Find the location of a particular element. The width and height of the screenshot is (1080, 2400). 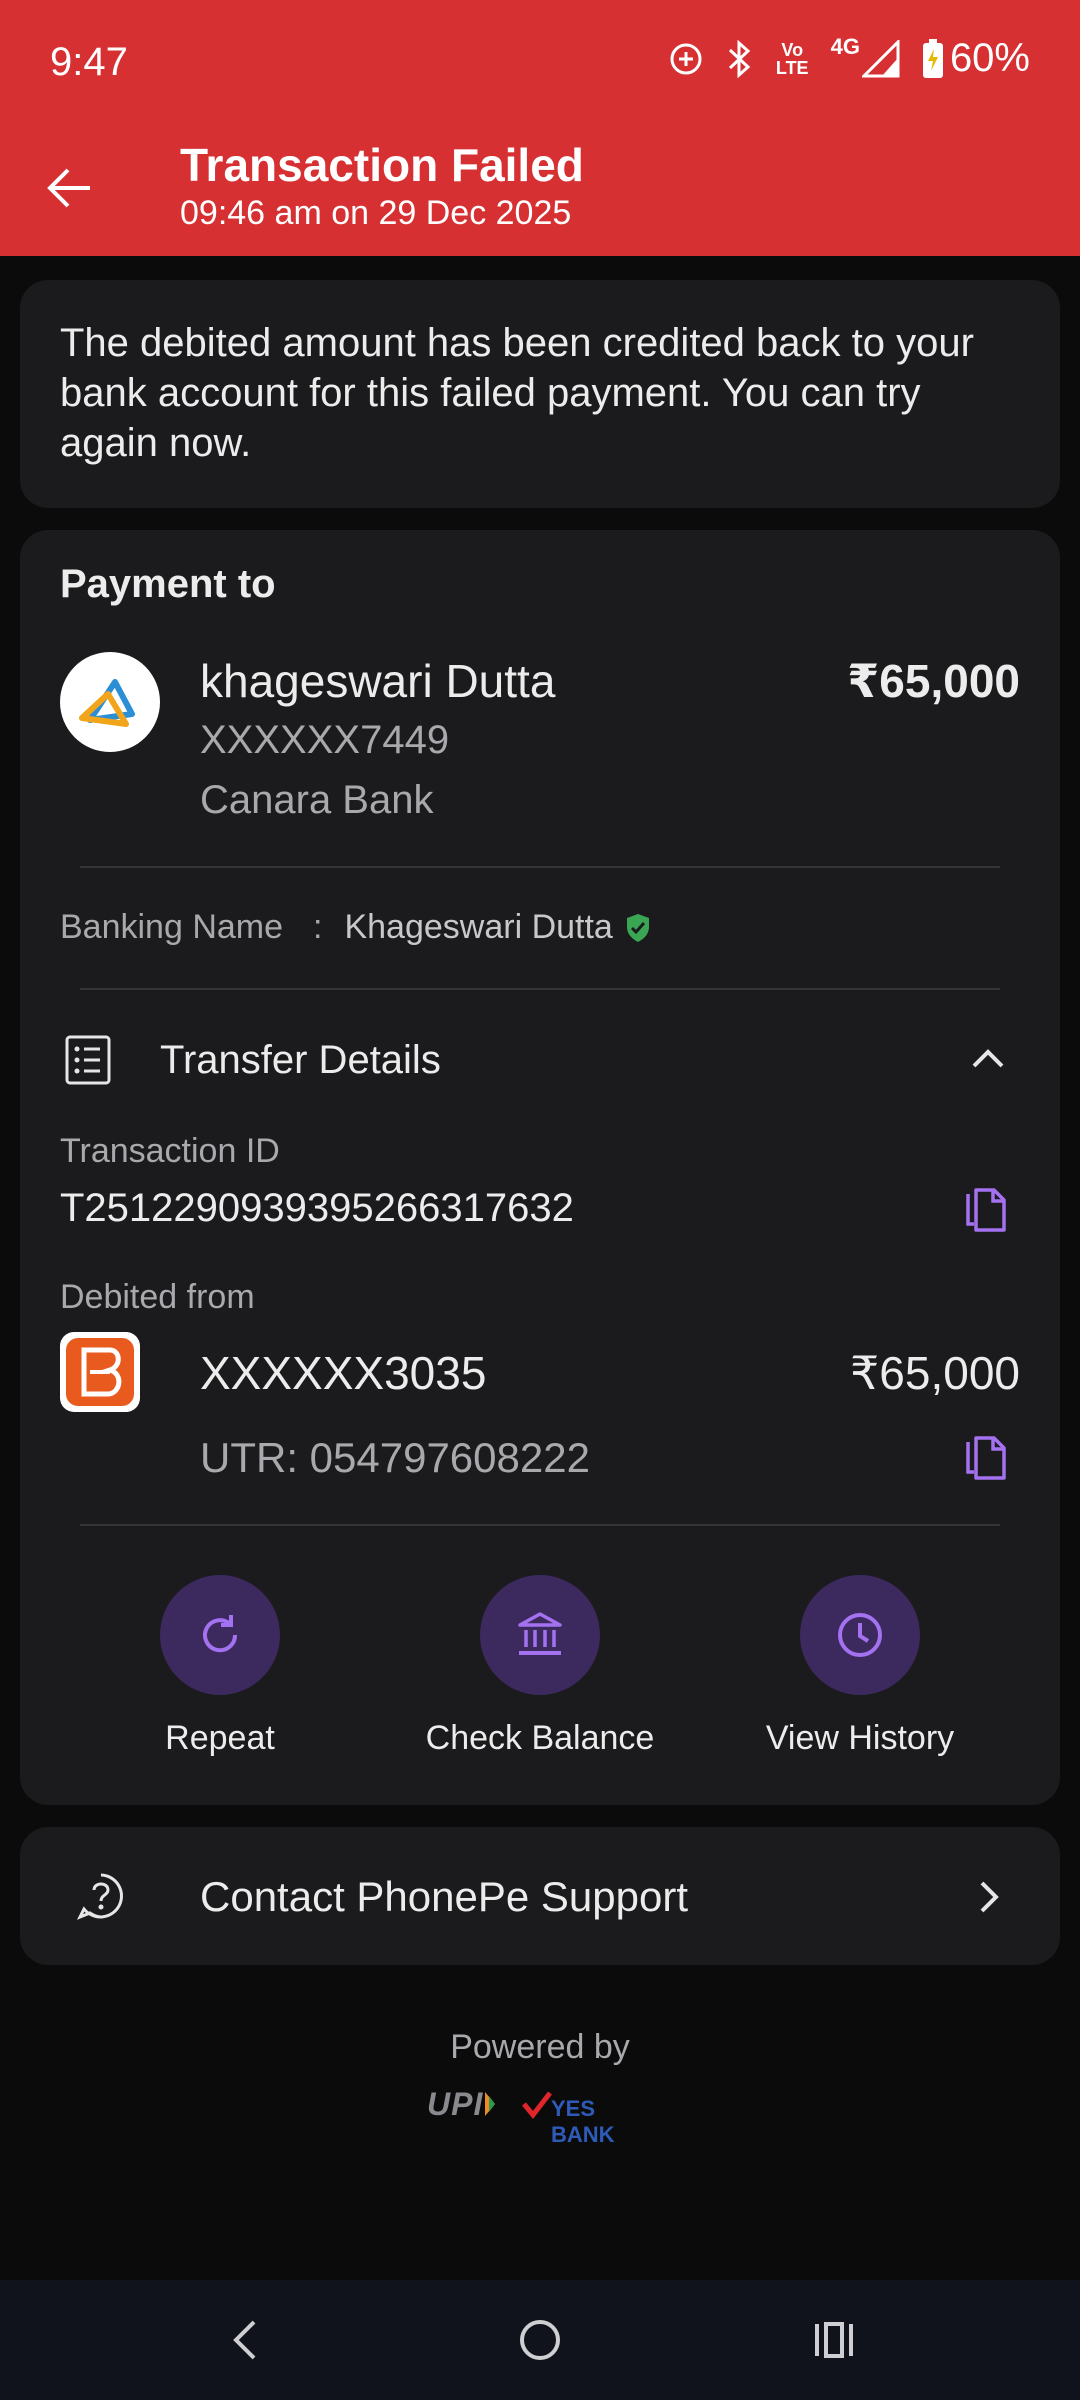

page-title: Transaction Failed is located at coordinates (382, 165).